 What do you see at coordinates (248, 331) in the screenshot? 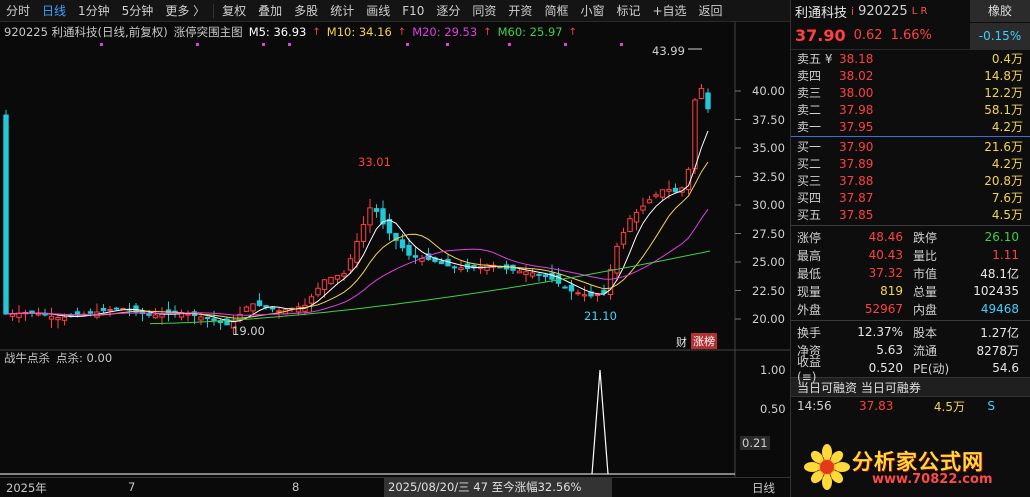
I see `price-annotation-low1: 19.00` at bounding box center [248, 331].